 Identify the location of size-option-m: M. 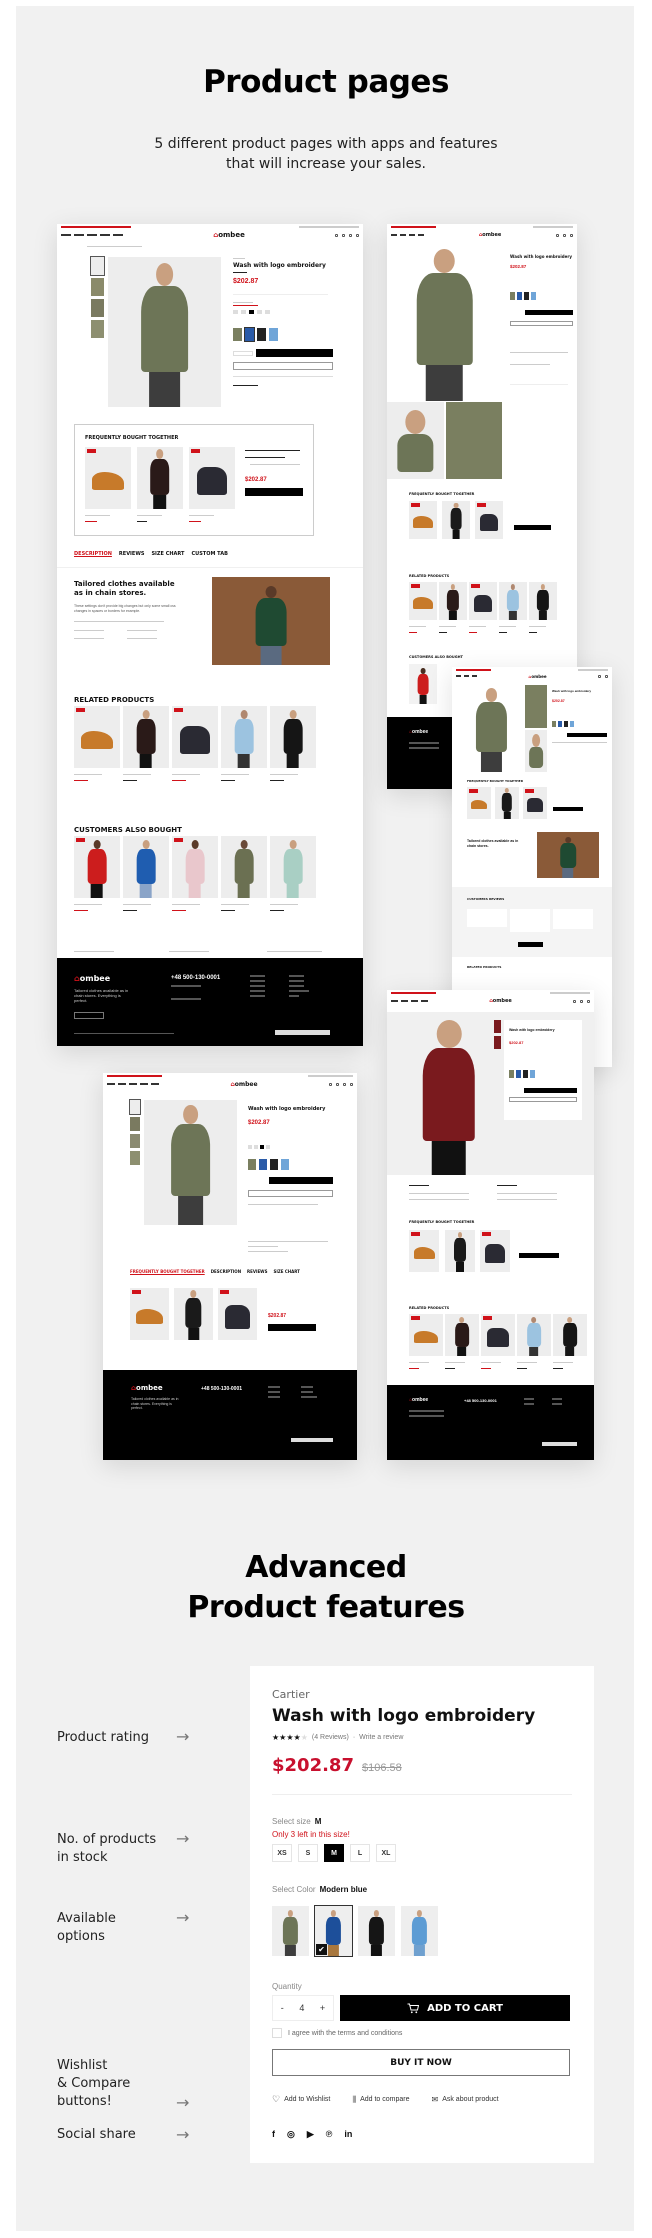
(334, 1853).